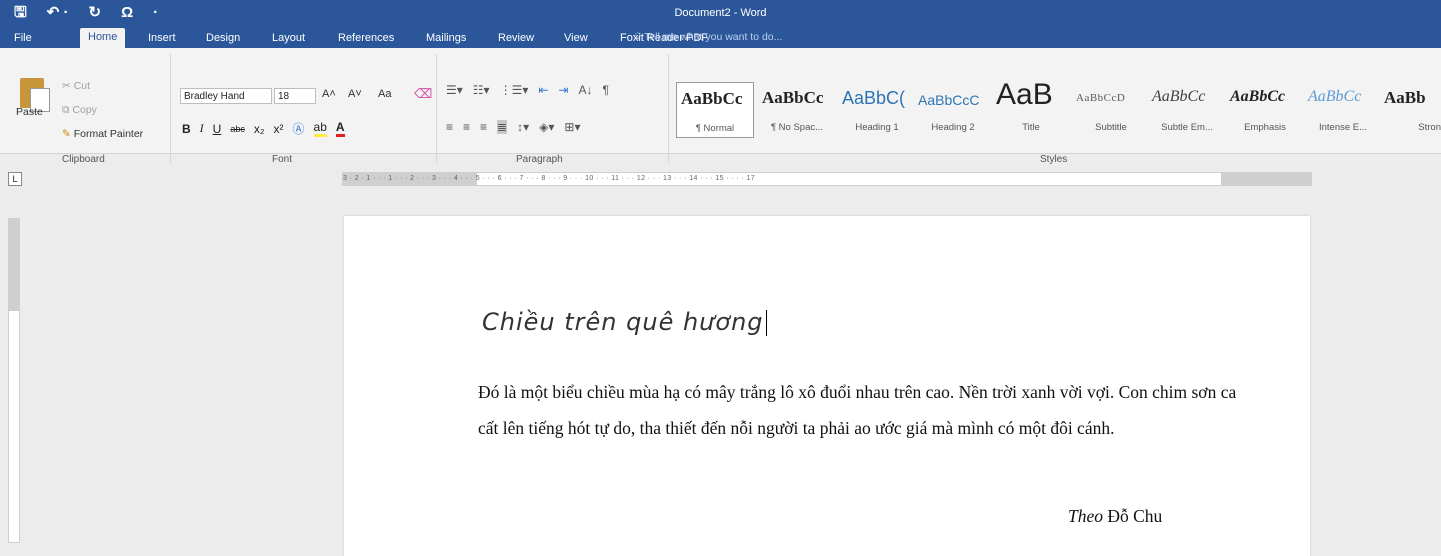 The image size is (1441, 556). I want to click on document-attribution: Theo Đỗ Chu, so click(1115, 516).